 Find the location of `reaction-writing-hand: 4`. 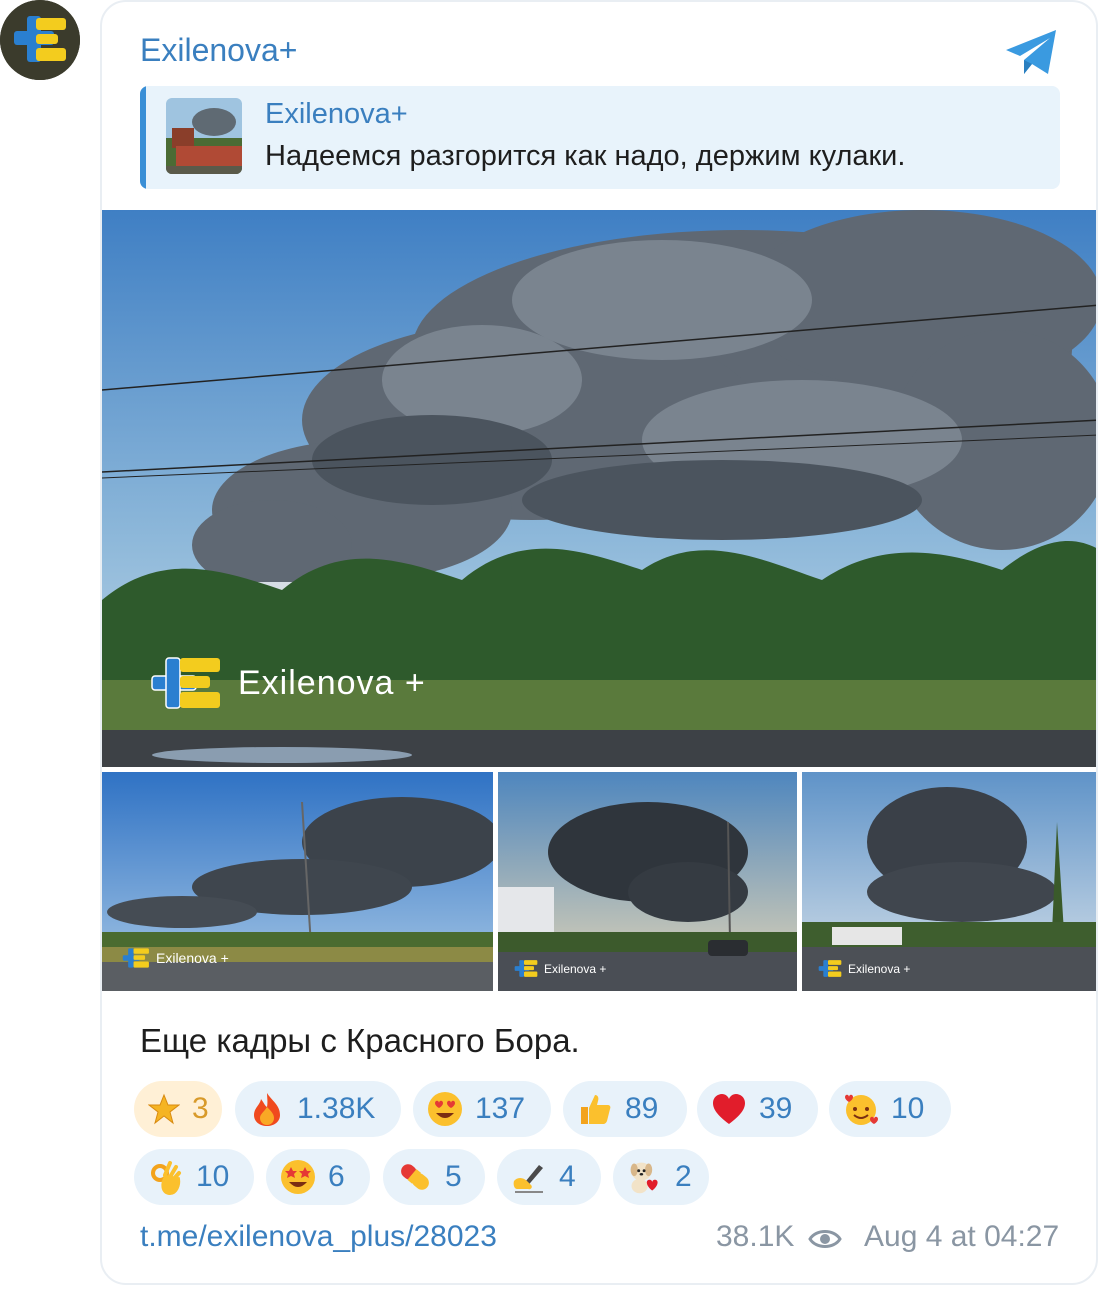

reaction-writing-hand: 4 is located at coordinates (549, 1177).